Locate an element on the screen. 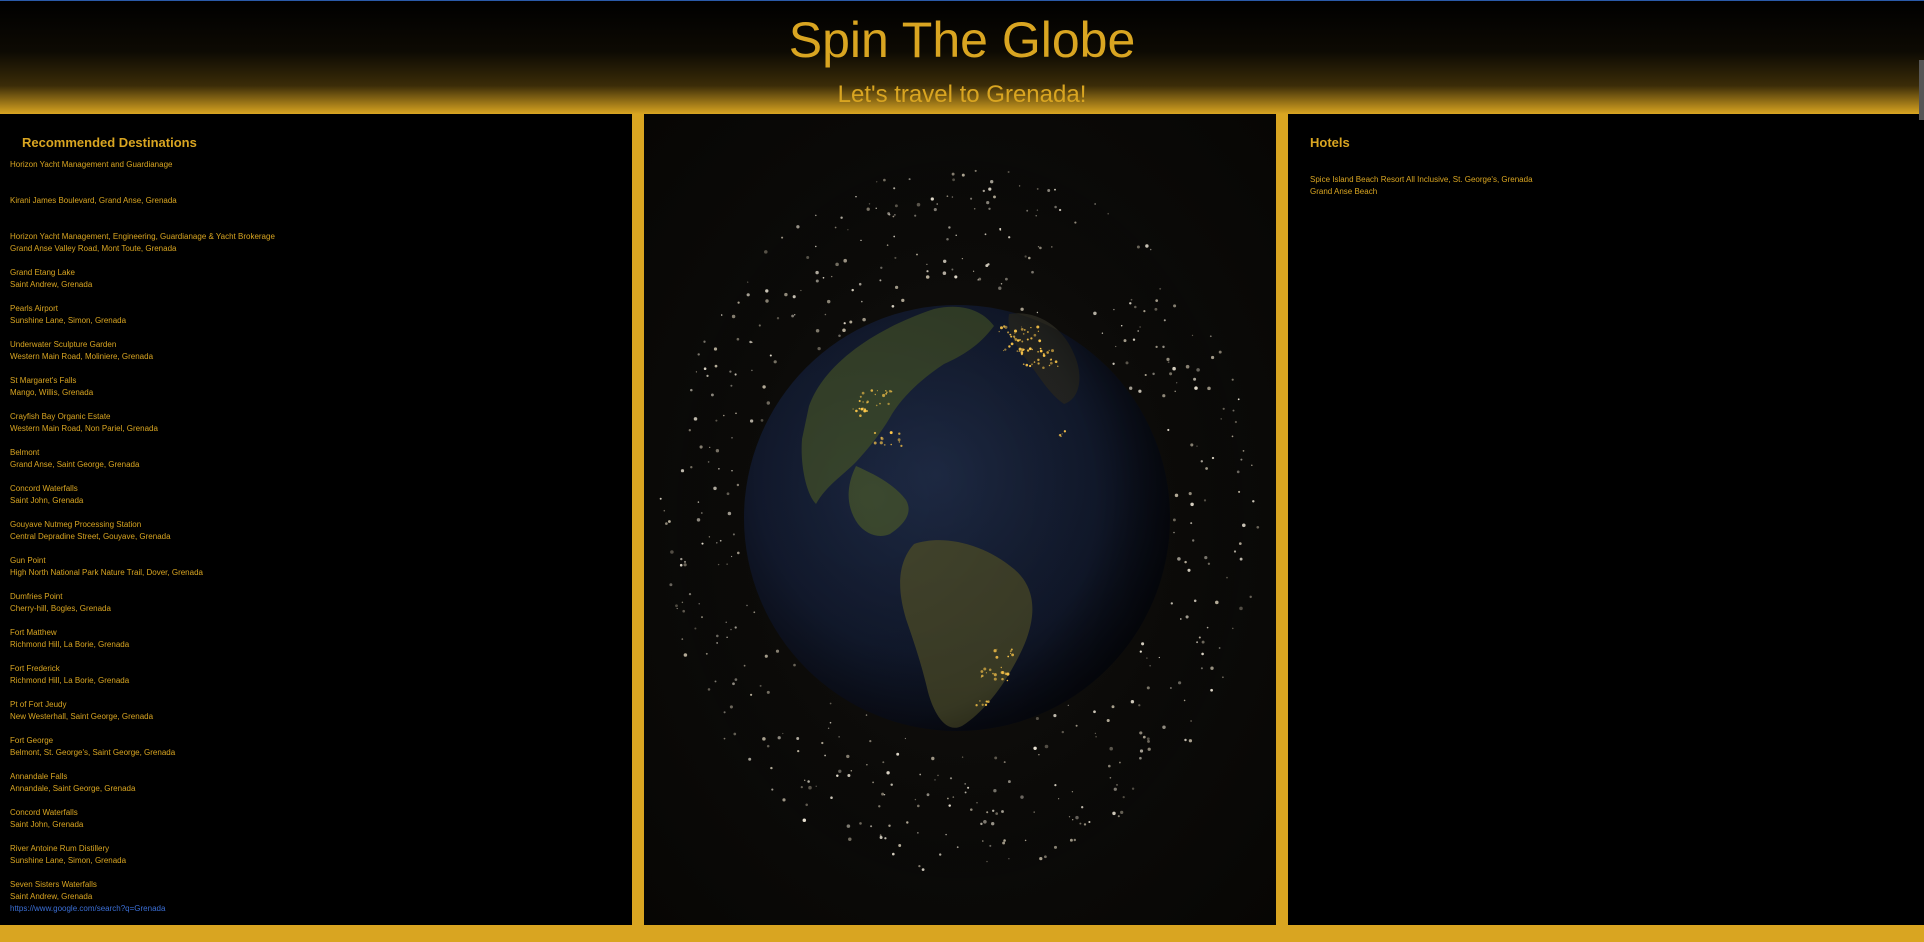  hotel-description: Grand Anse Beach is located at coordinates (1344, 191).